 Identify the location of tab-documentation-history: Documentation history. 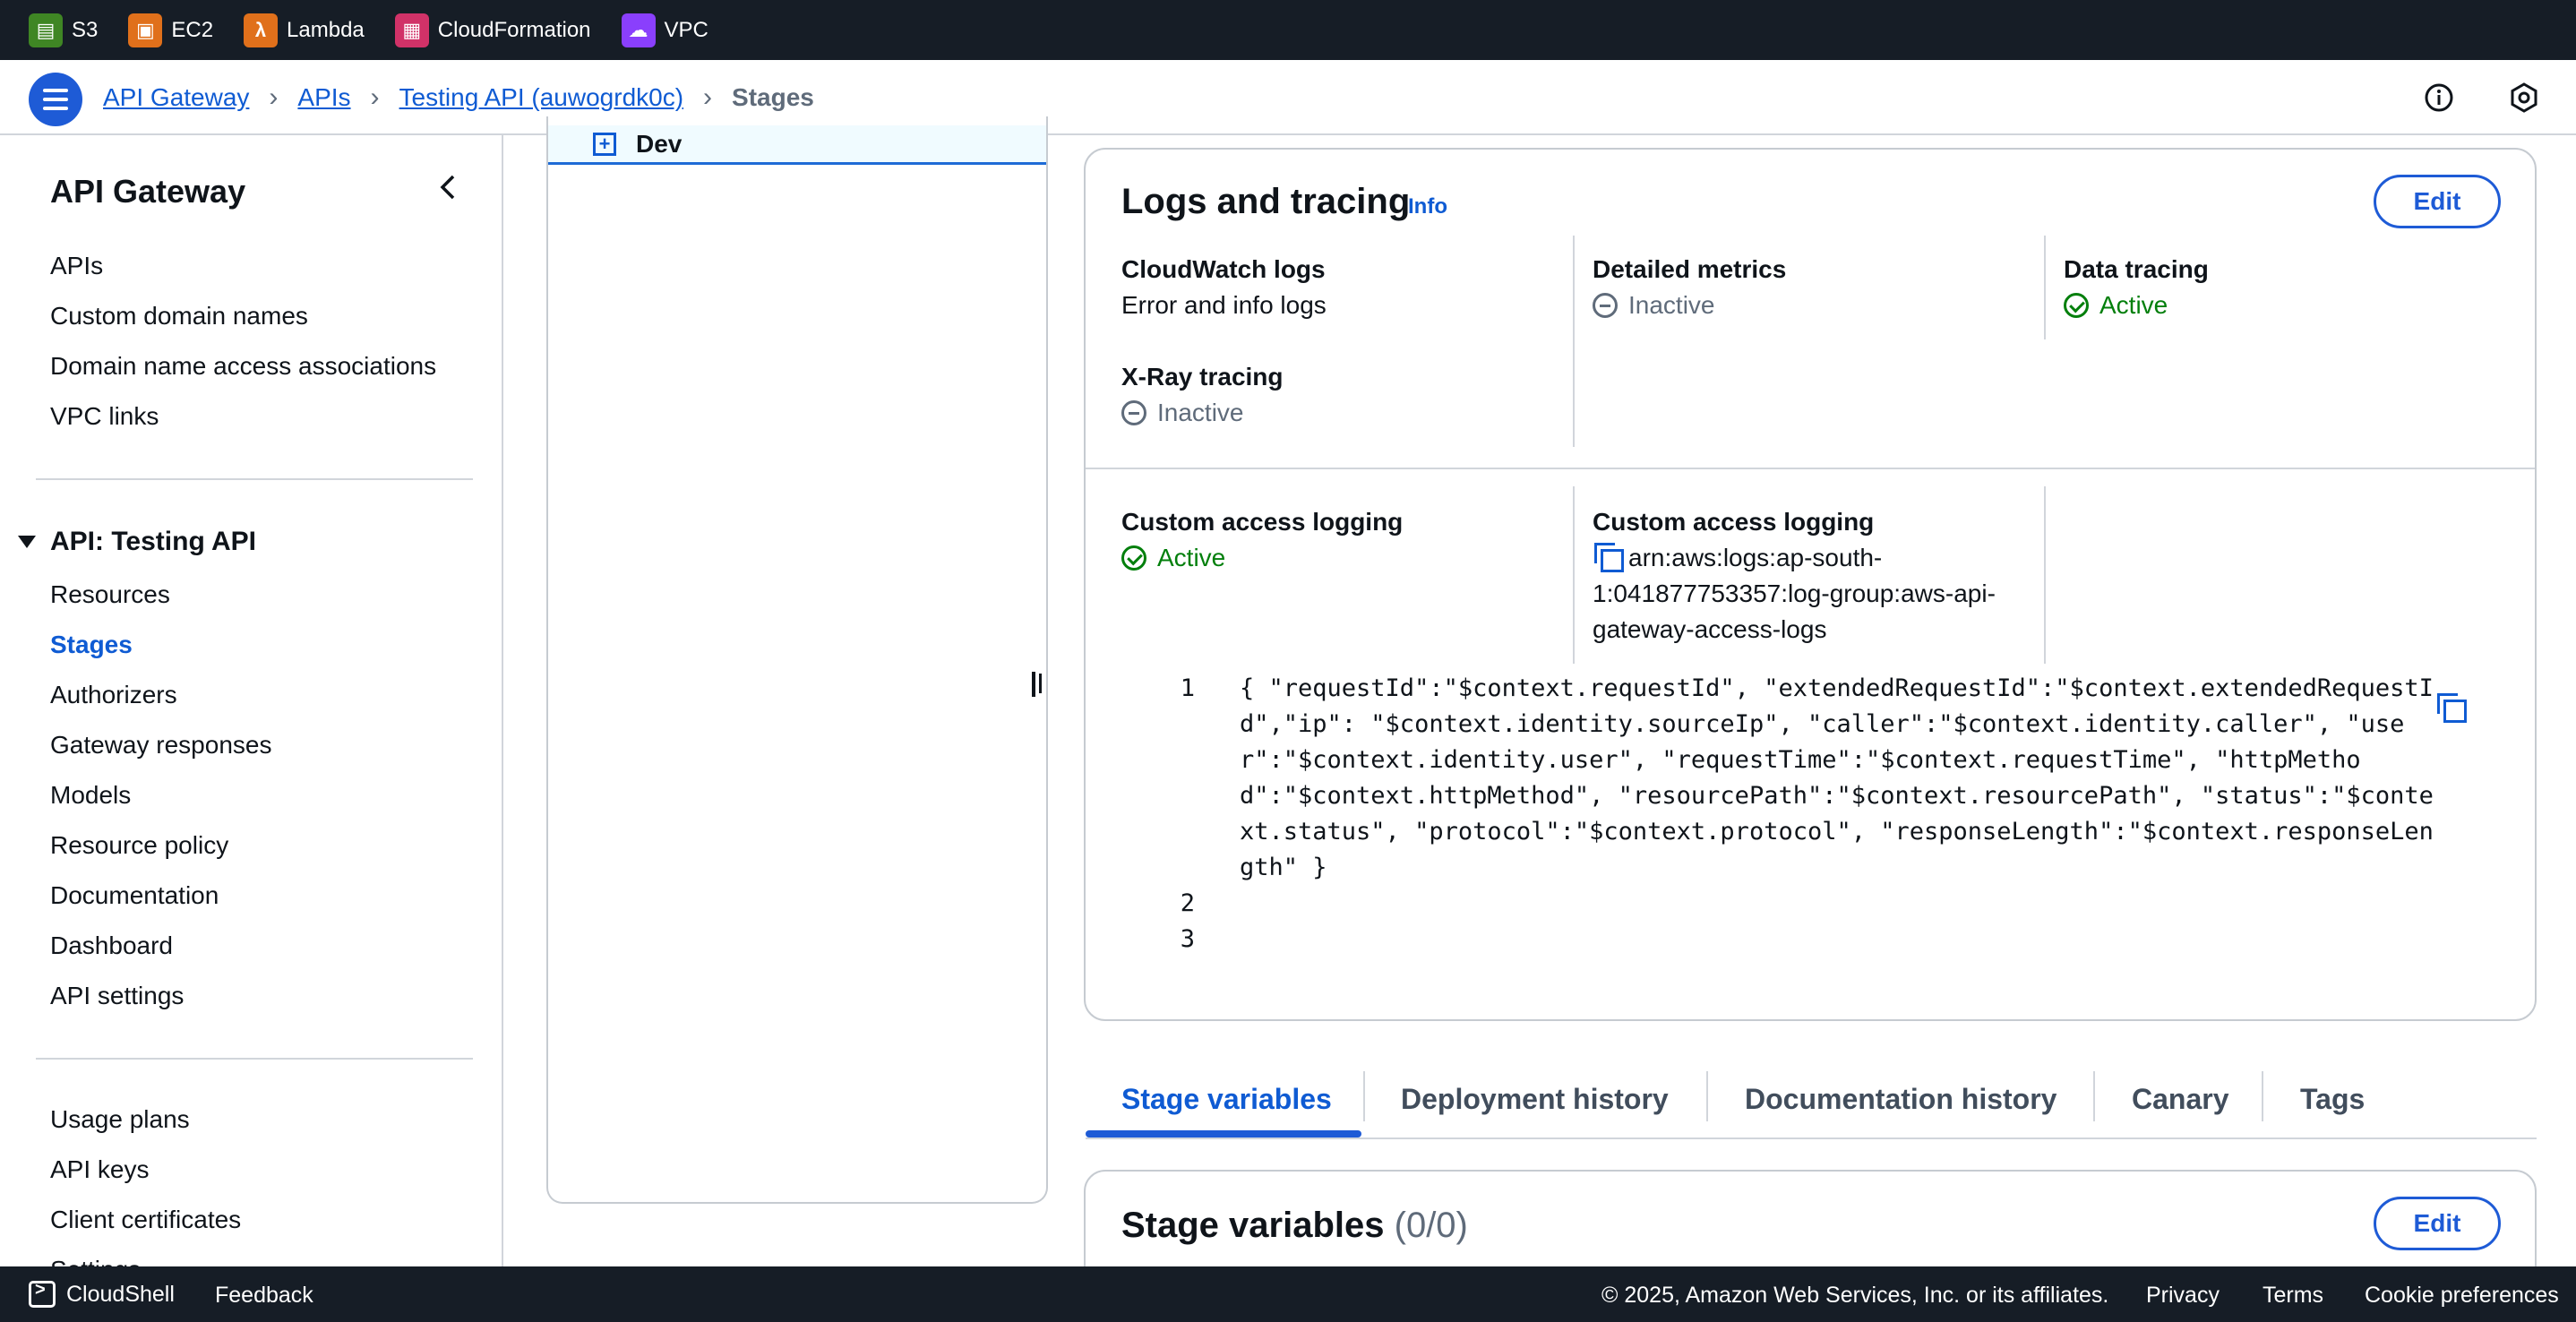
(1901, 1099).